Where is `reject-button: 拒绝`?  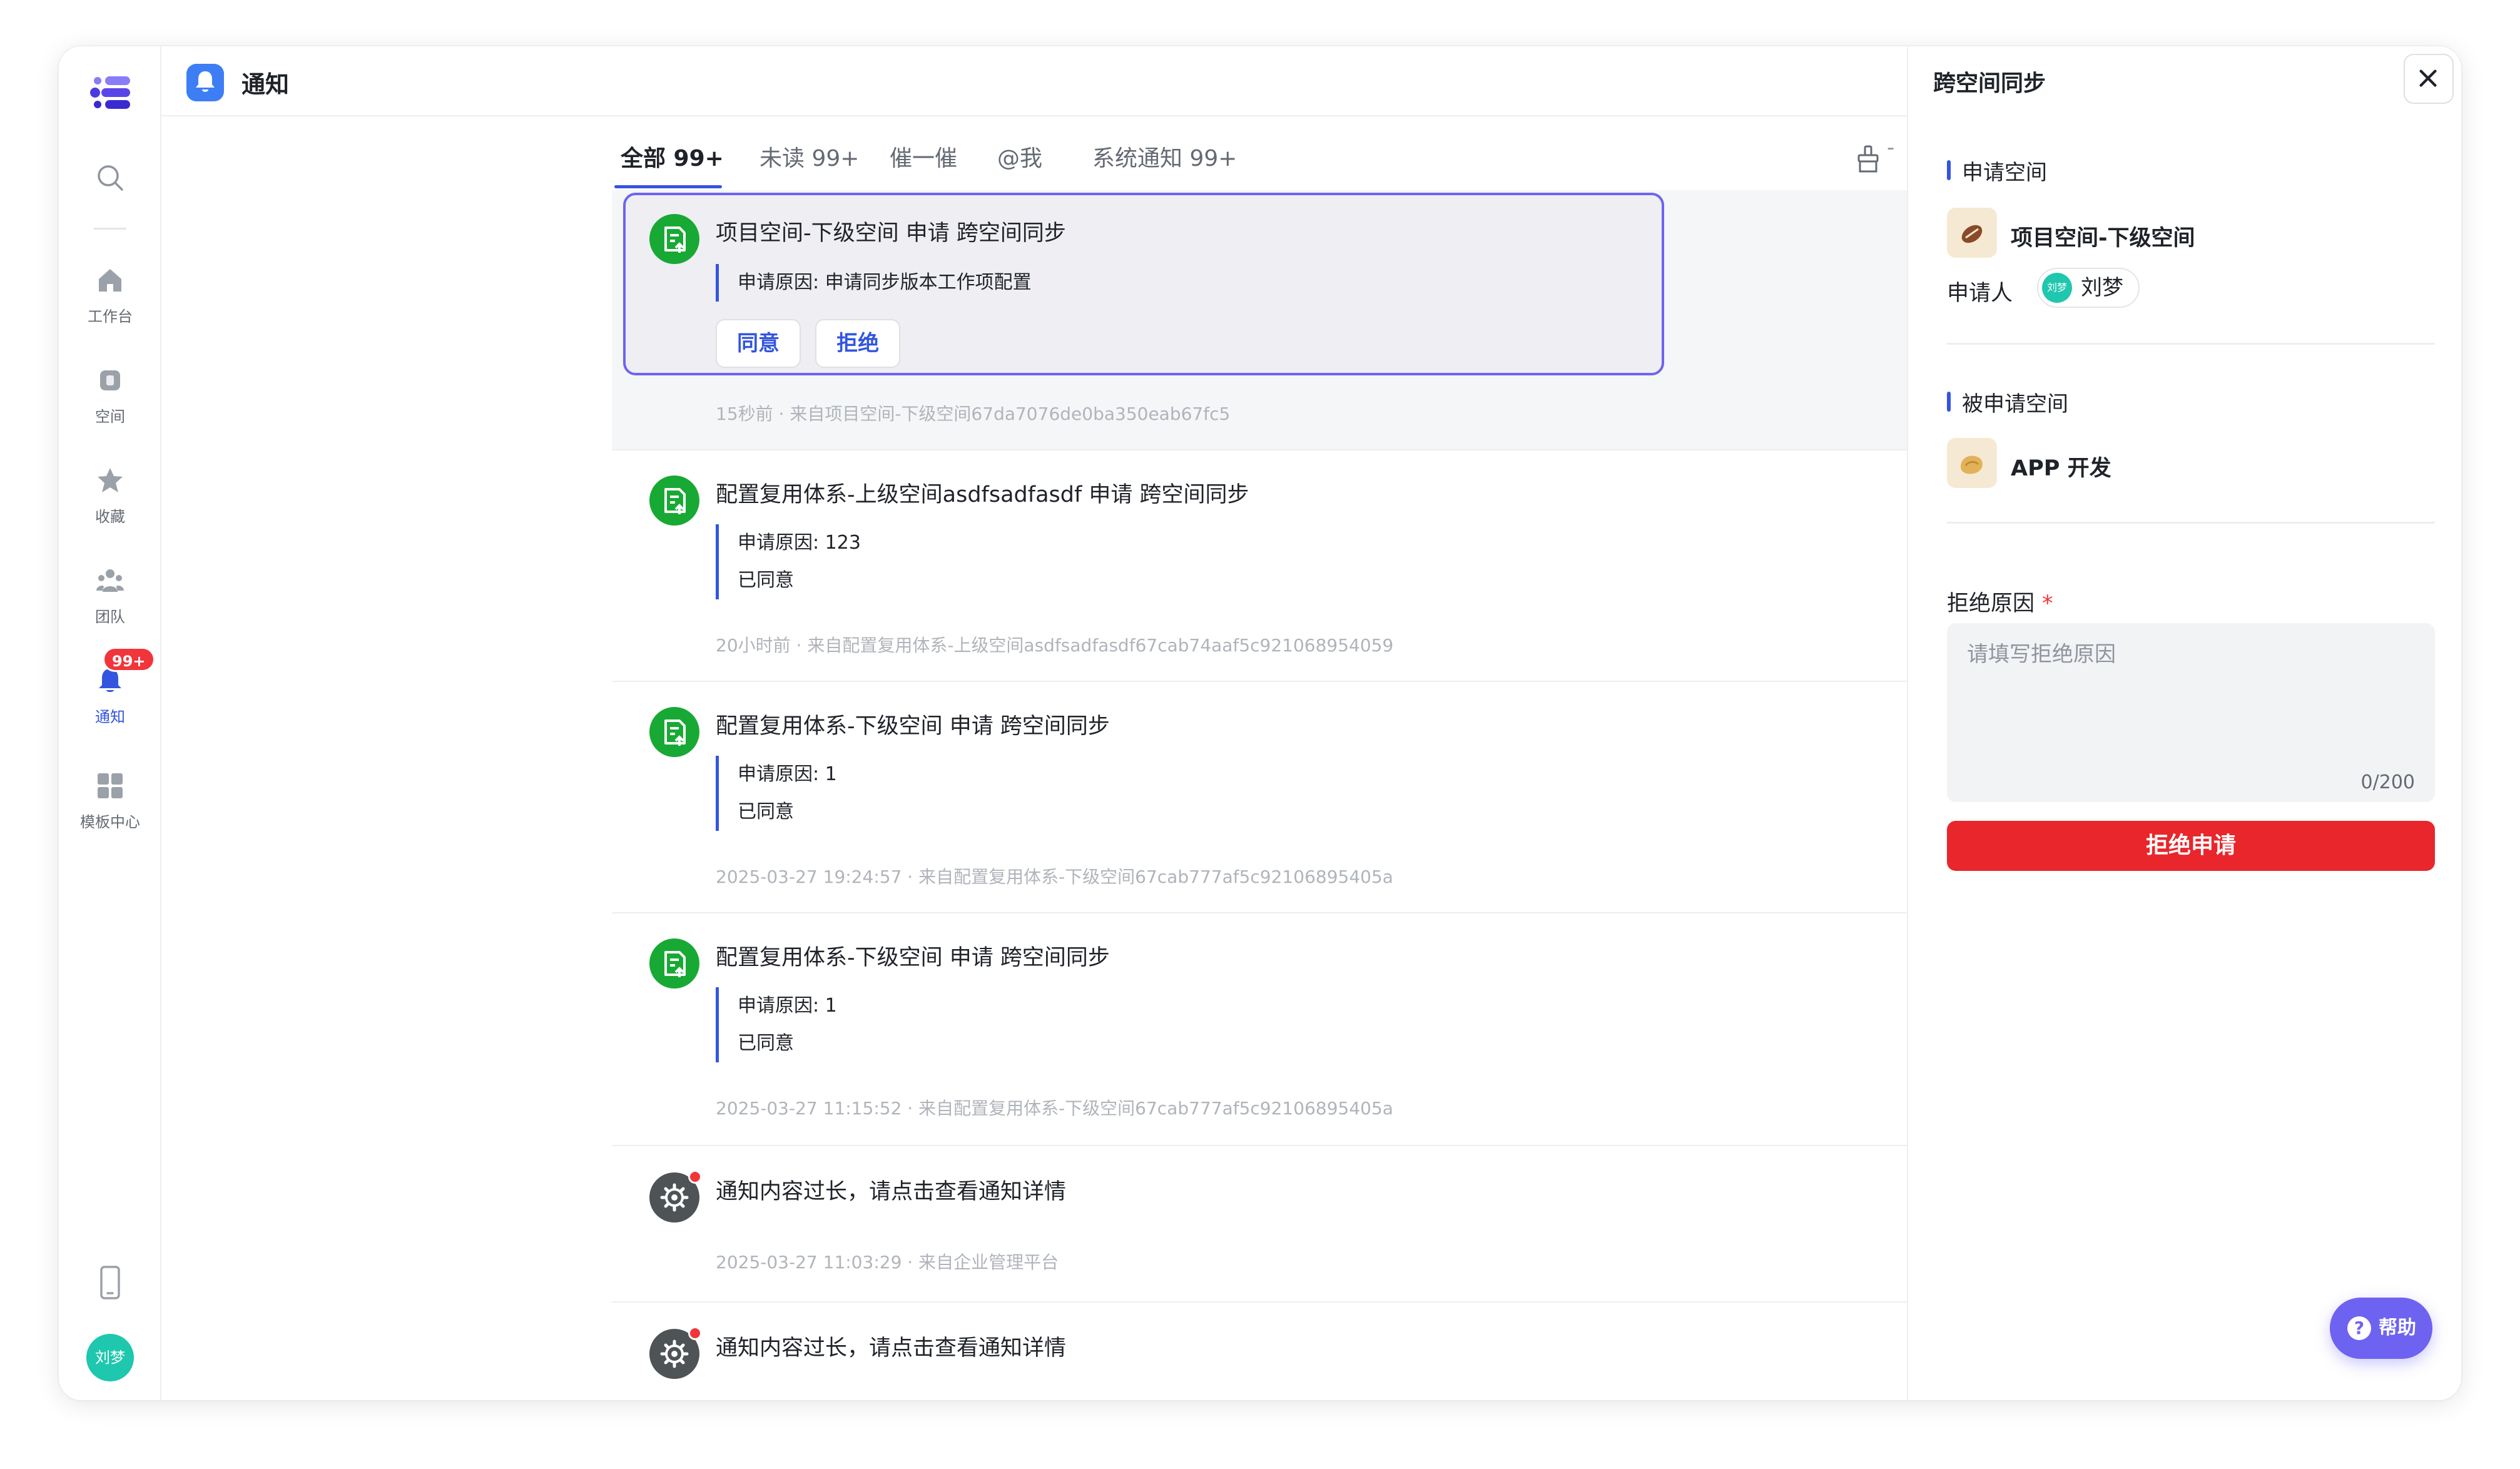 reject-button: 拒绝 is located at coordinates (858, 343).